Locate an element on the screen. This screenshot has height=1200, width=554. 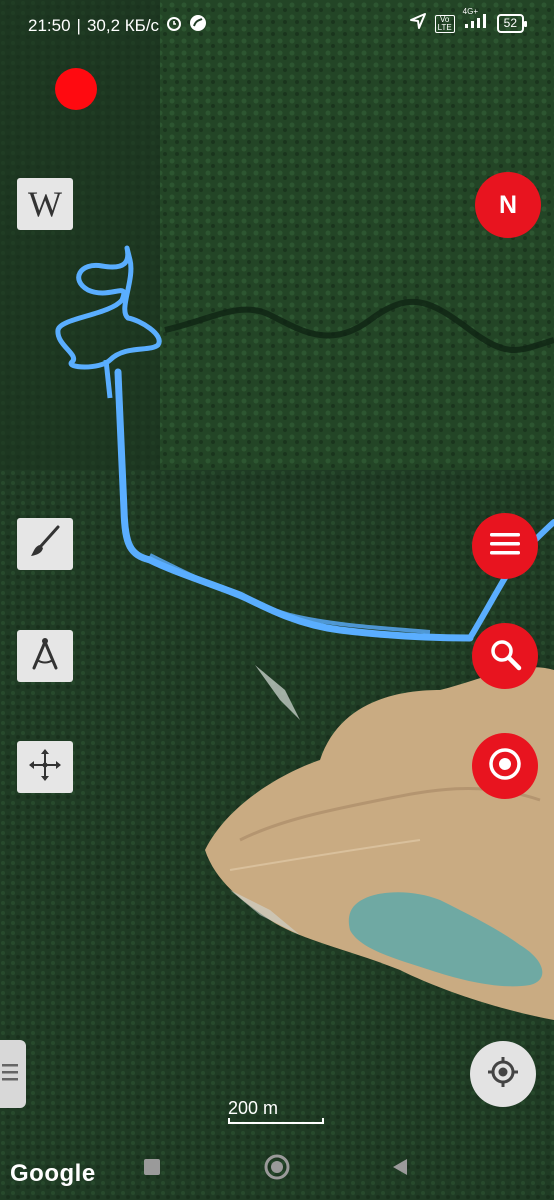
alarm-icon is located at coordinates (174, 25).